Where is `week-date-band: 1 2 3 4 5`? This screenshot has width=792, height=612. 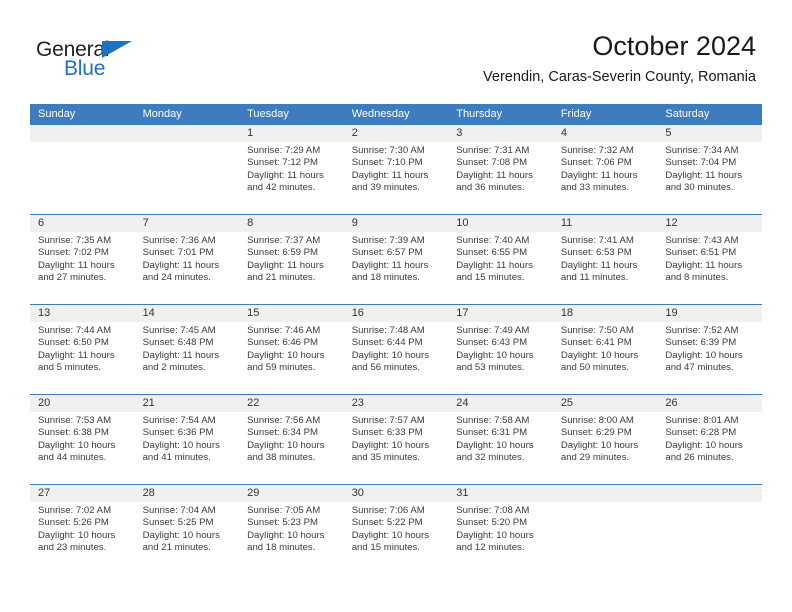 week-date-band: 1 2 3 4 5 is located at coordinates (396, 133).